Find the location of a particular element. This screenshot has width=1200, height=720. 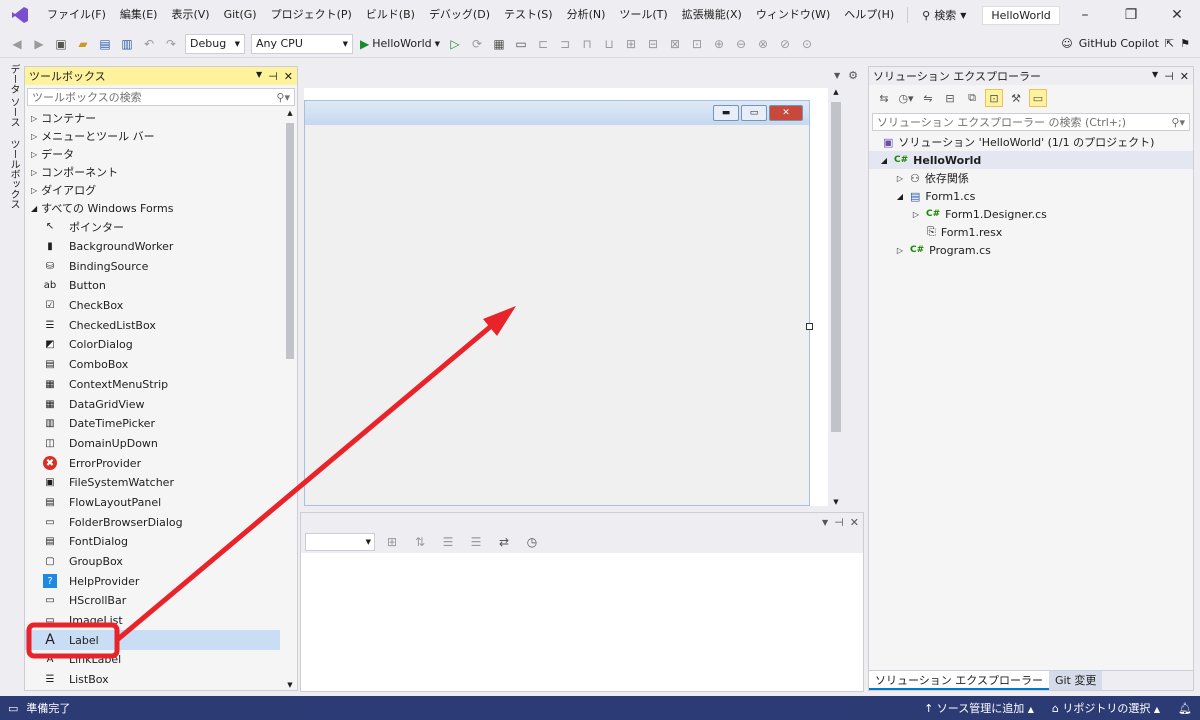

toolbox-item: ☰ ListBox is located at coordinates (152, 679).